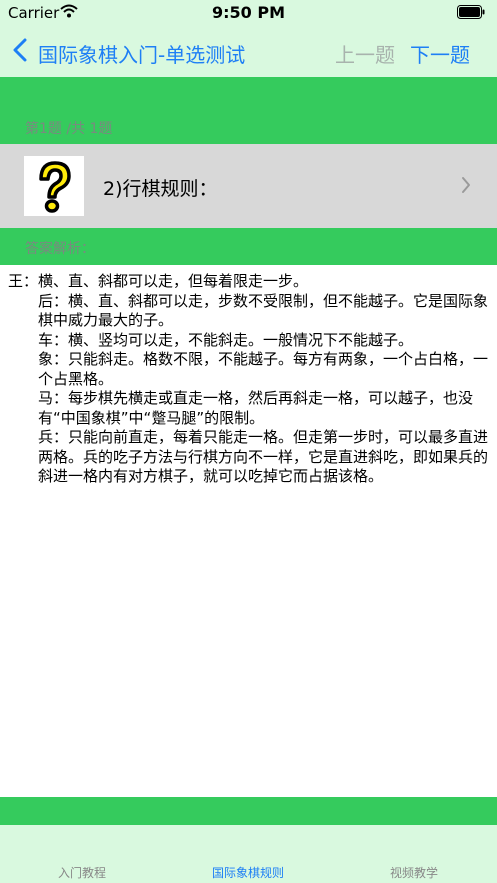 This screenshot has width=497, height=883. Describe the element at coordinates (141, 53) in the screenshot. I see `back-button-title: 国际象棋入门-单选测试` at that location.